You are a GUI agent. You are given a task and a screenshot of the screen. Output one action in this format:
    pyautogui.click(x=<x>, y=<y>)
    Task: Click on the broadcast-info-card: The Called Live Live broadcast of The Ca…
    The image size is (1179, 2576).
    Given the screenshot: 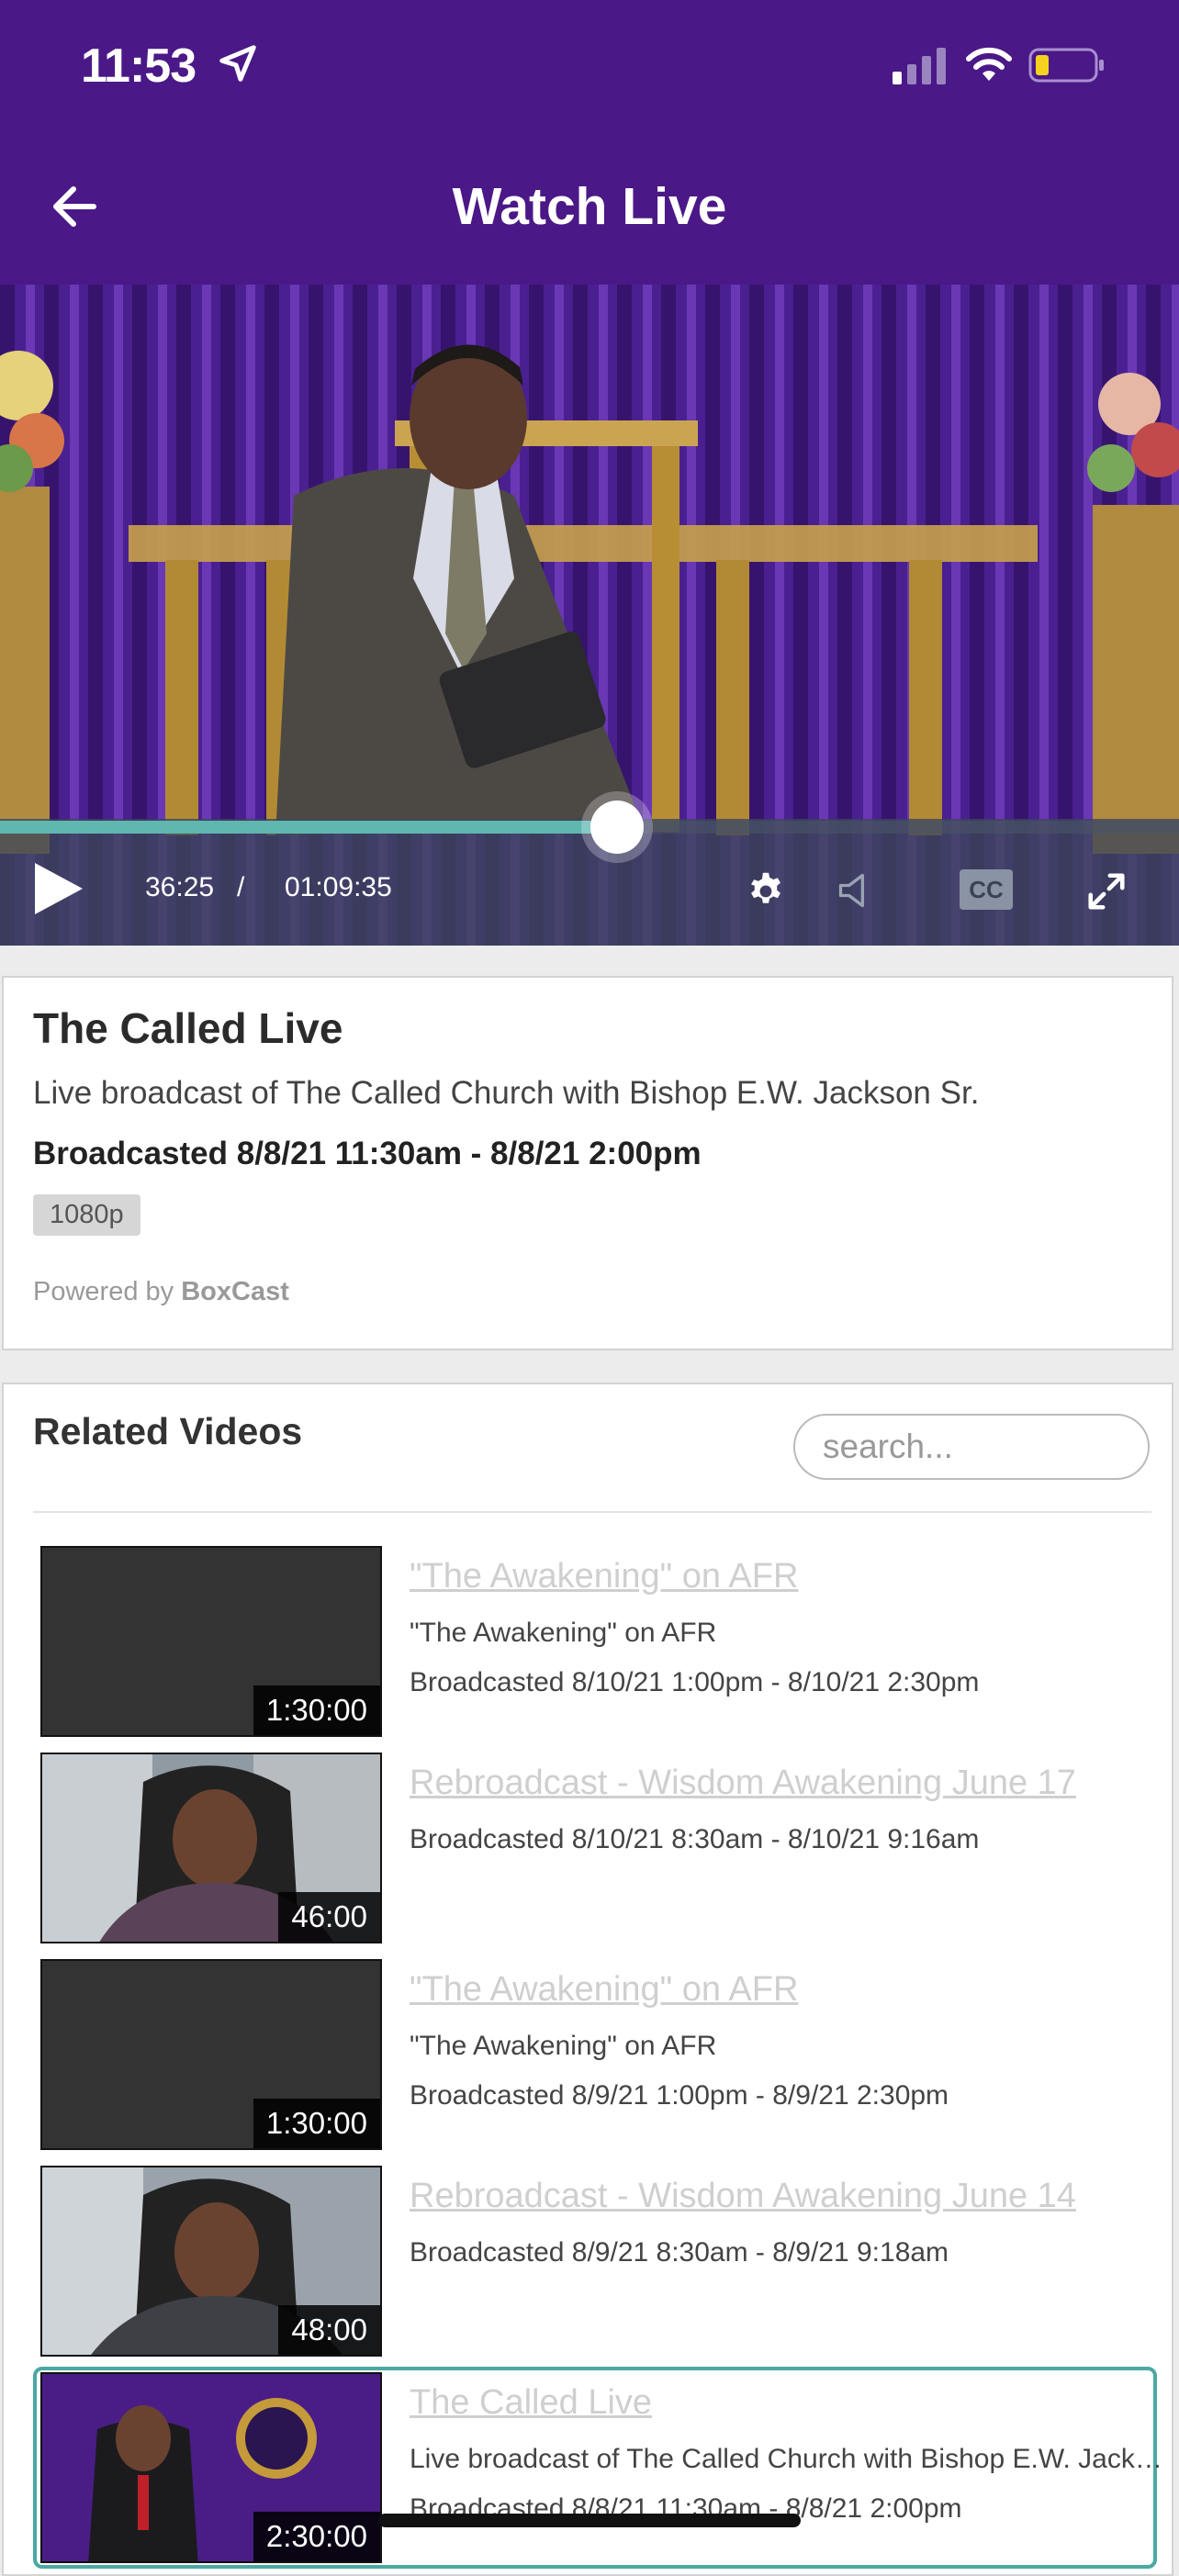 What is the action you would take?
    pyautogui.click(x=587, y=1163)
    